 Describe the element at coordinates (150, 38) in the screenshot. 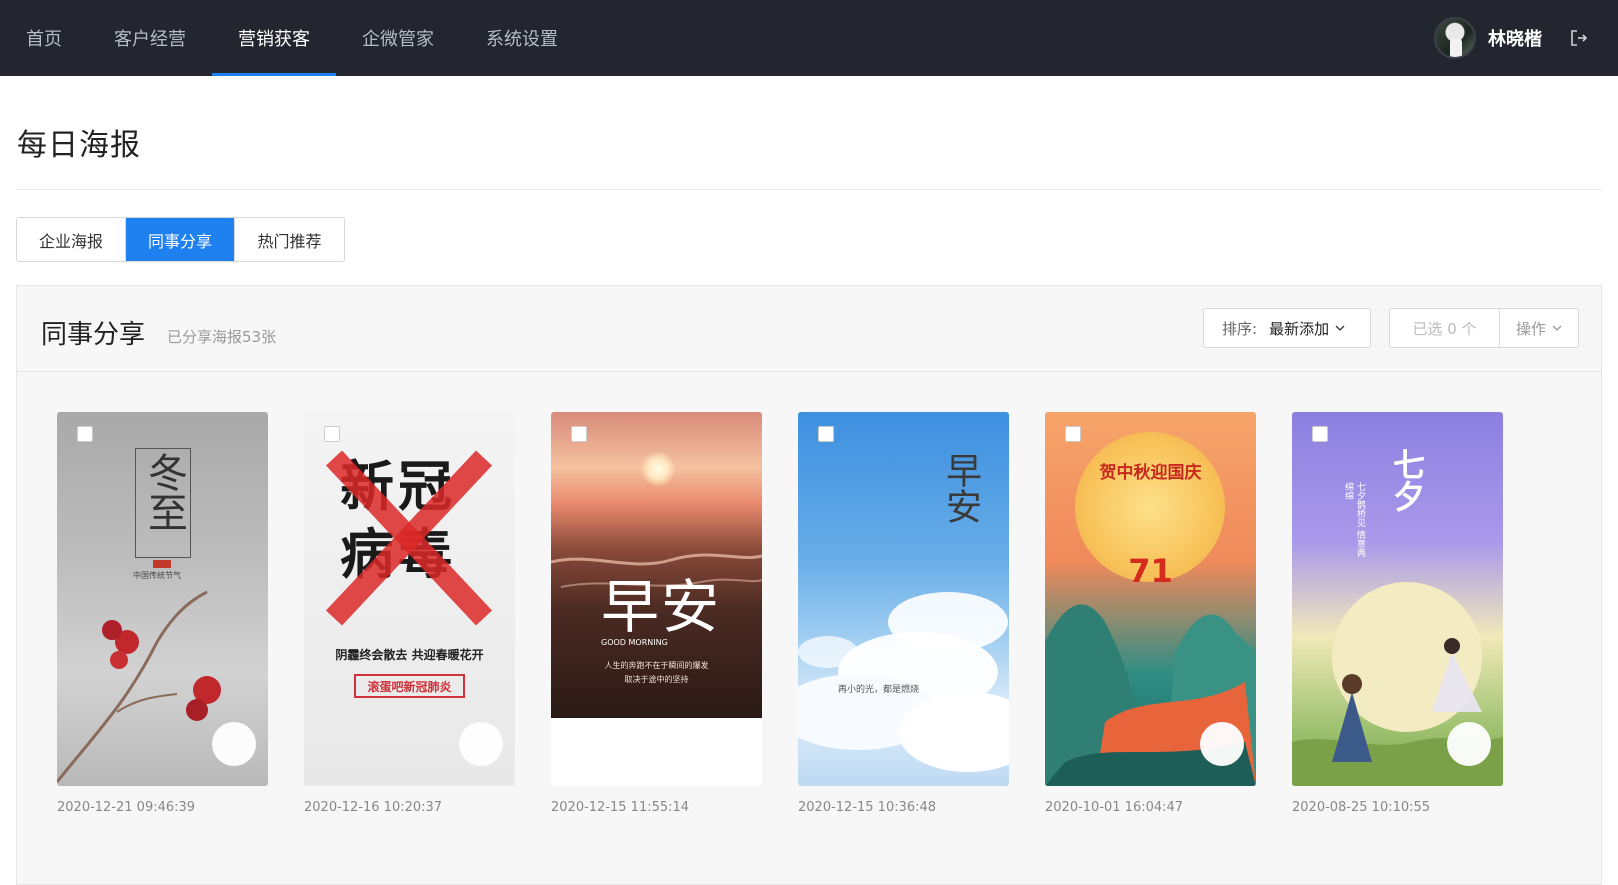

I see `nav-item-customer: 客户经营` at that location.